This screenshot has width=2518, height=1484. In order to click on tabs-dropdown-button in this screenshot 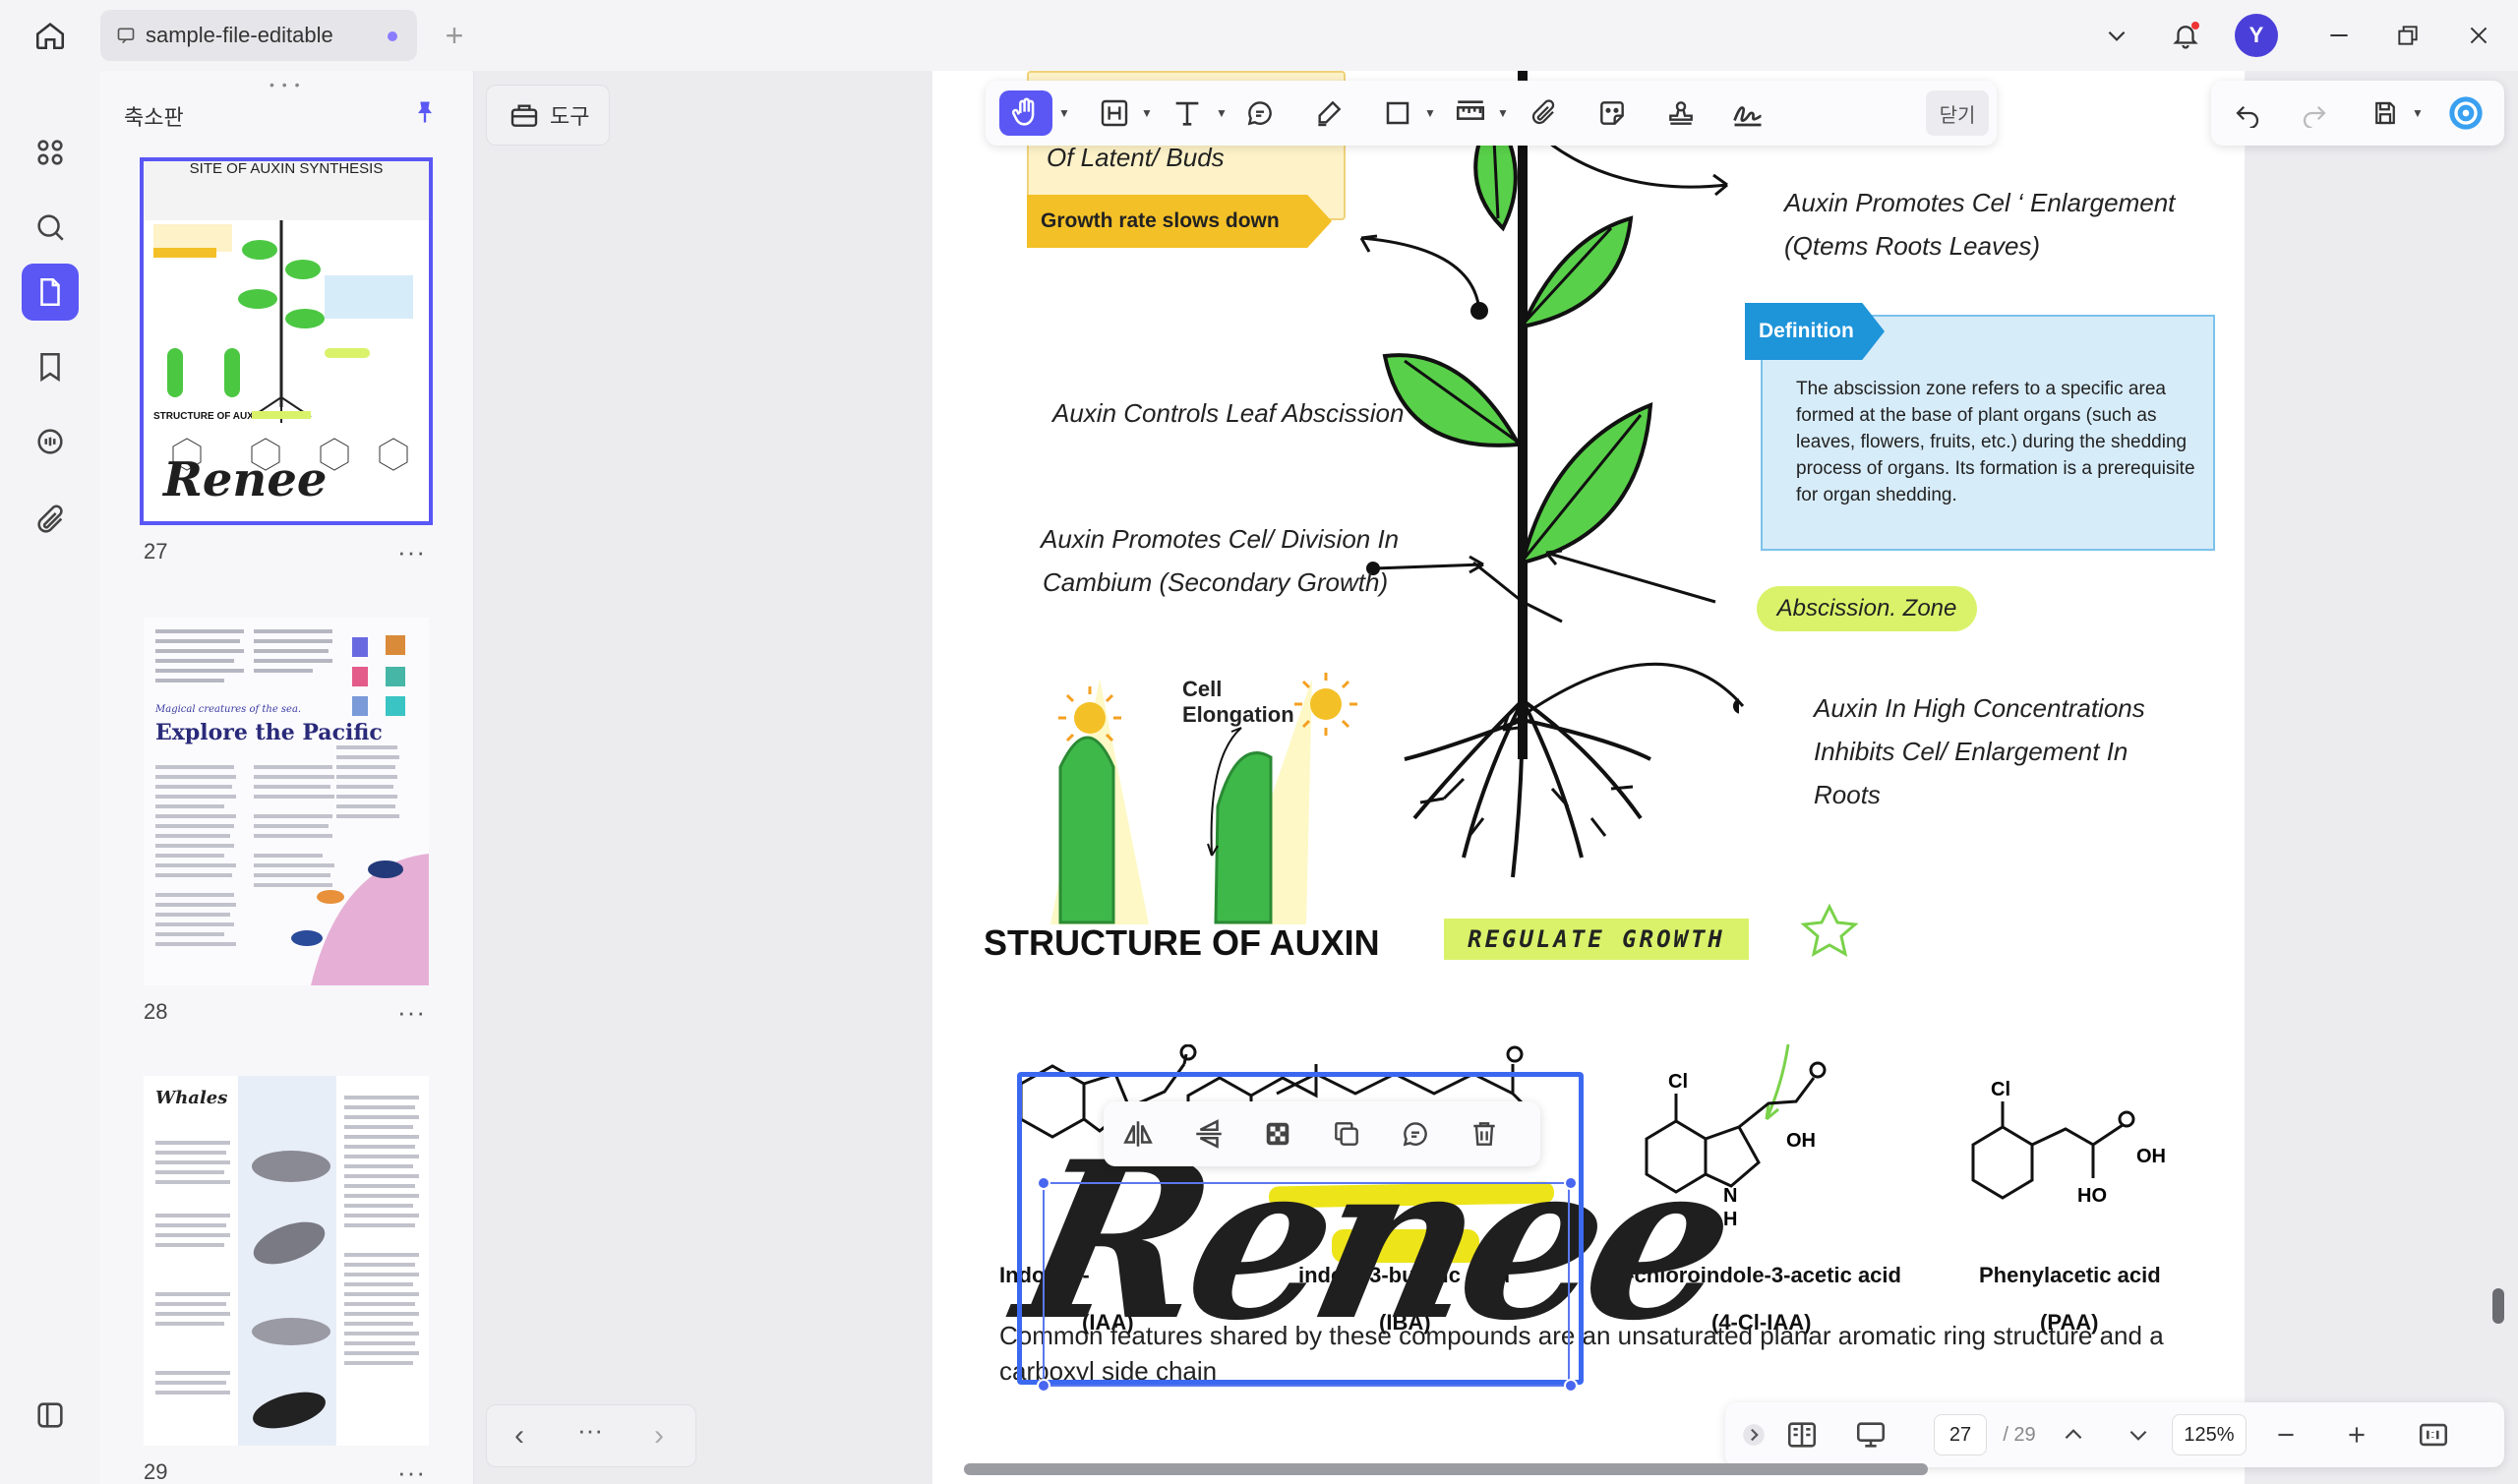, I will do `click(2116, 35)`.